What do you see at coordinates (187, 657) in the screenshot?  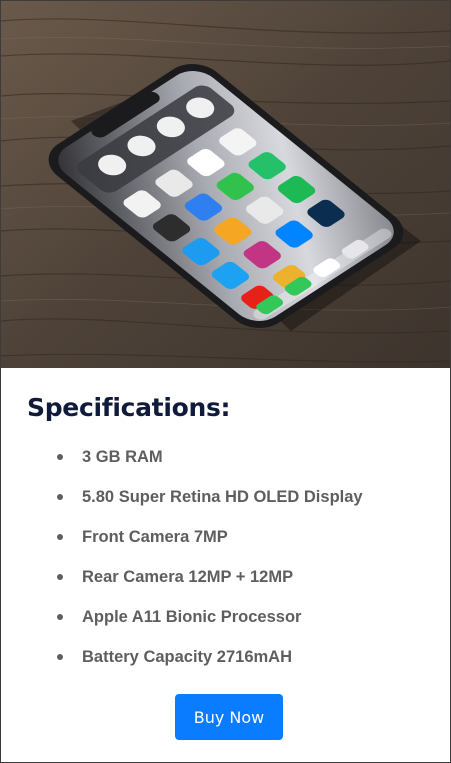 I see `spec-battery: Battery Capacity 2716mAH` at bounding box center [187, 657].